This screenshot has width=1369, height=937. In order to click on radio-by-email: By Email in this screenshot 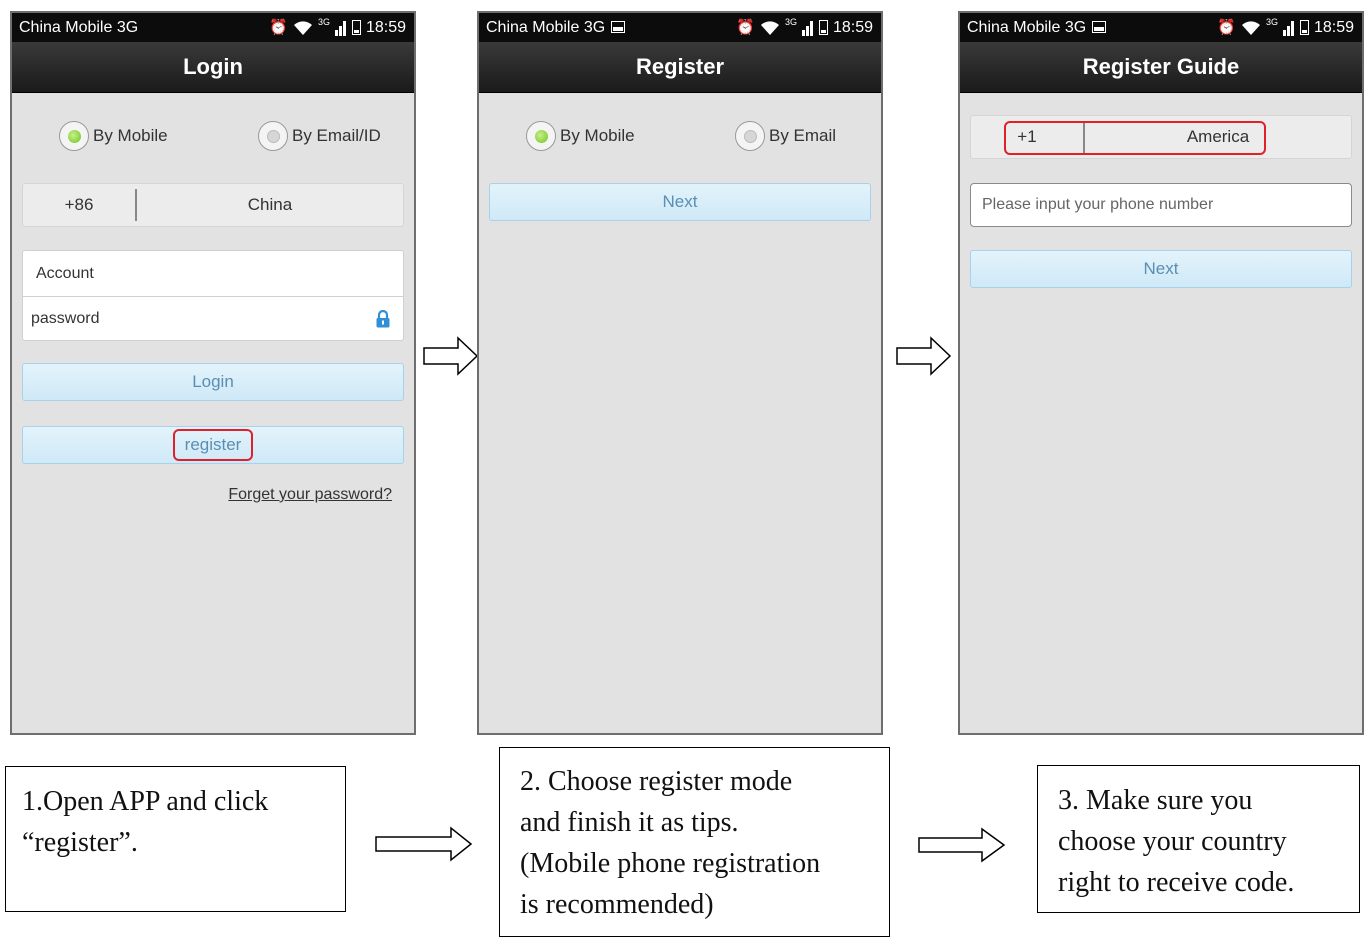, I will do `click(785, 136)`.